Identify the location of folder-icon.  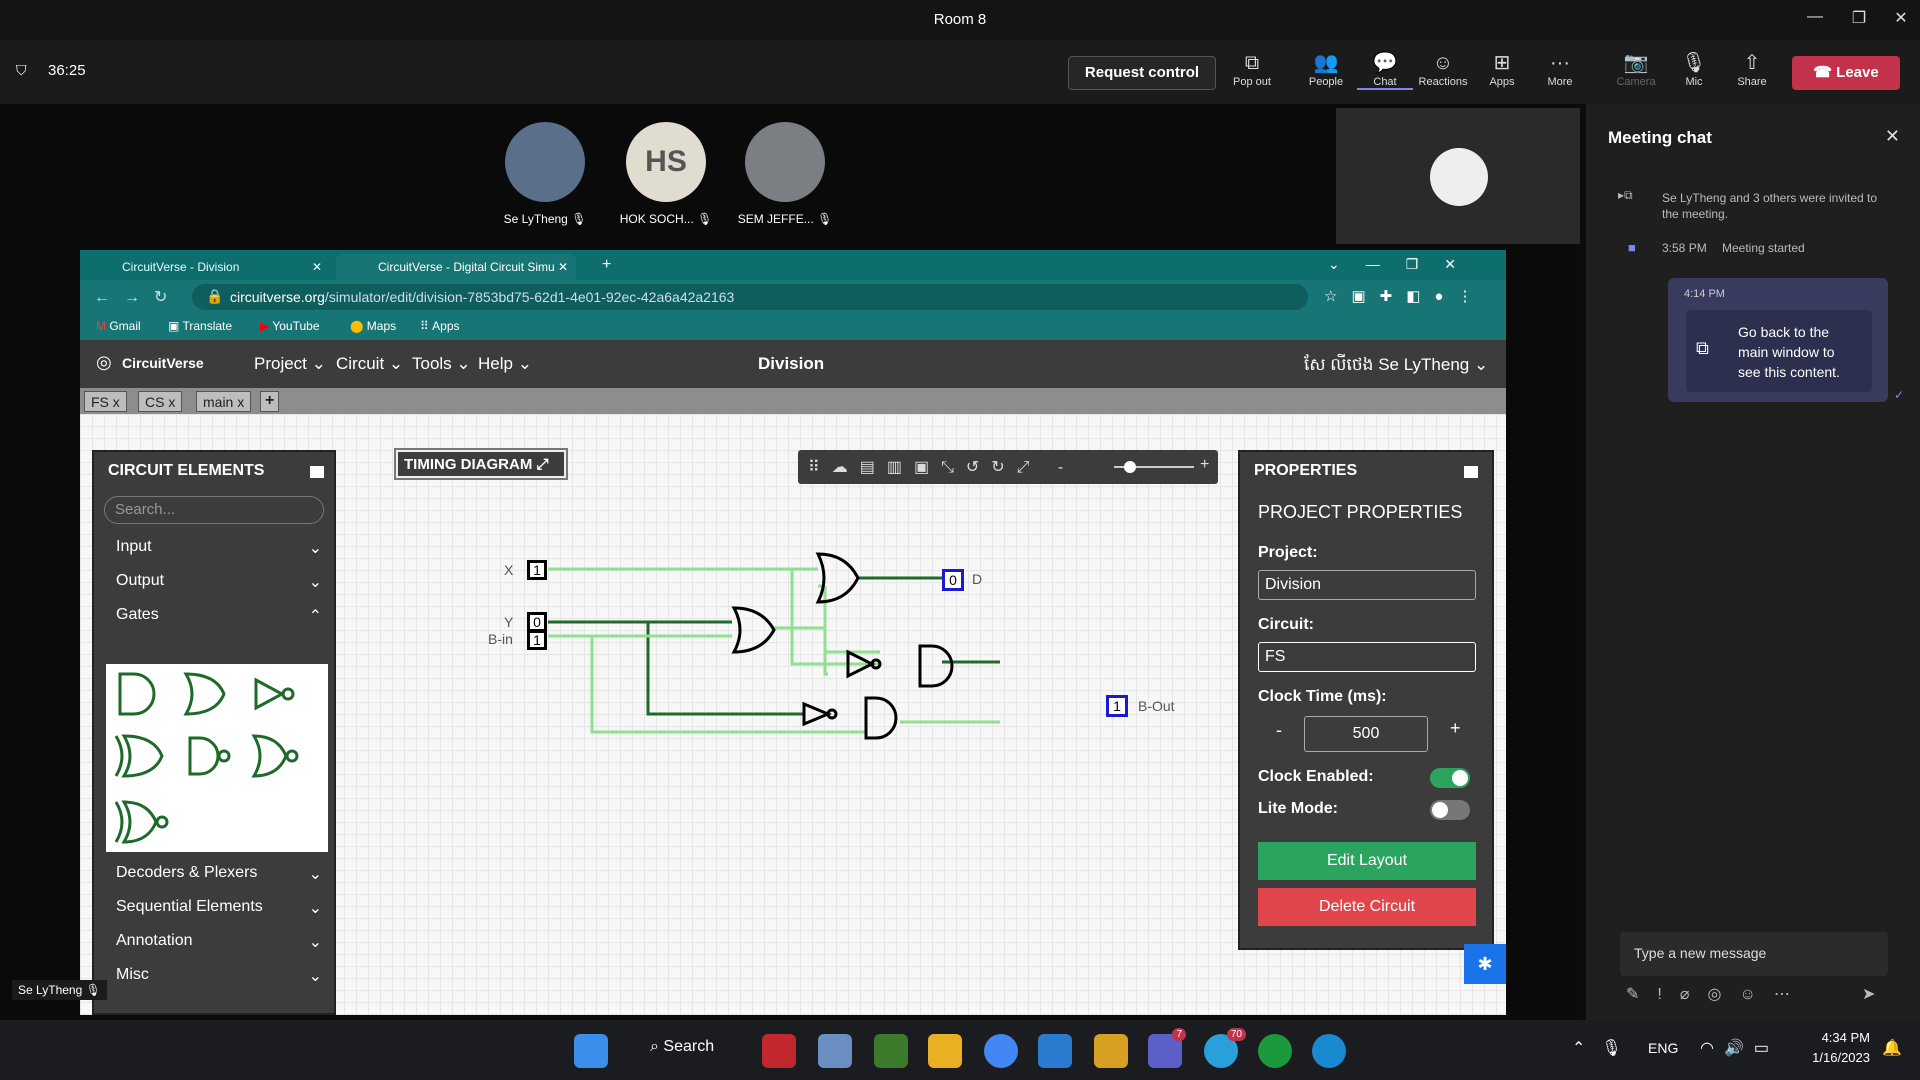
(945, 1051).